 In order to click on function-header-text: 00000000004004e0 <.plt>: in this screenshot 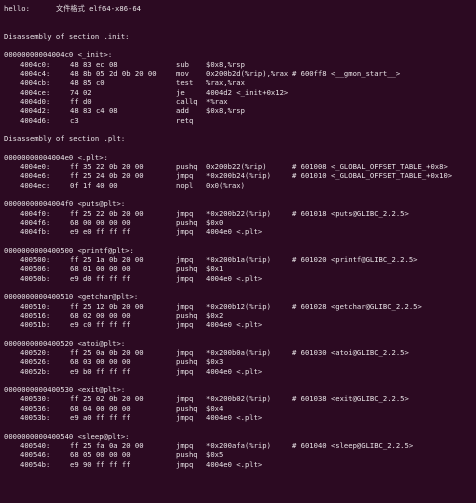, I will do `click(56, 157)`.